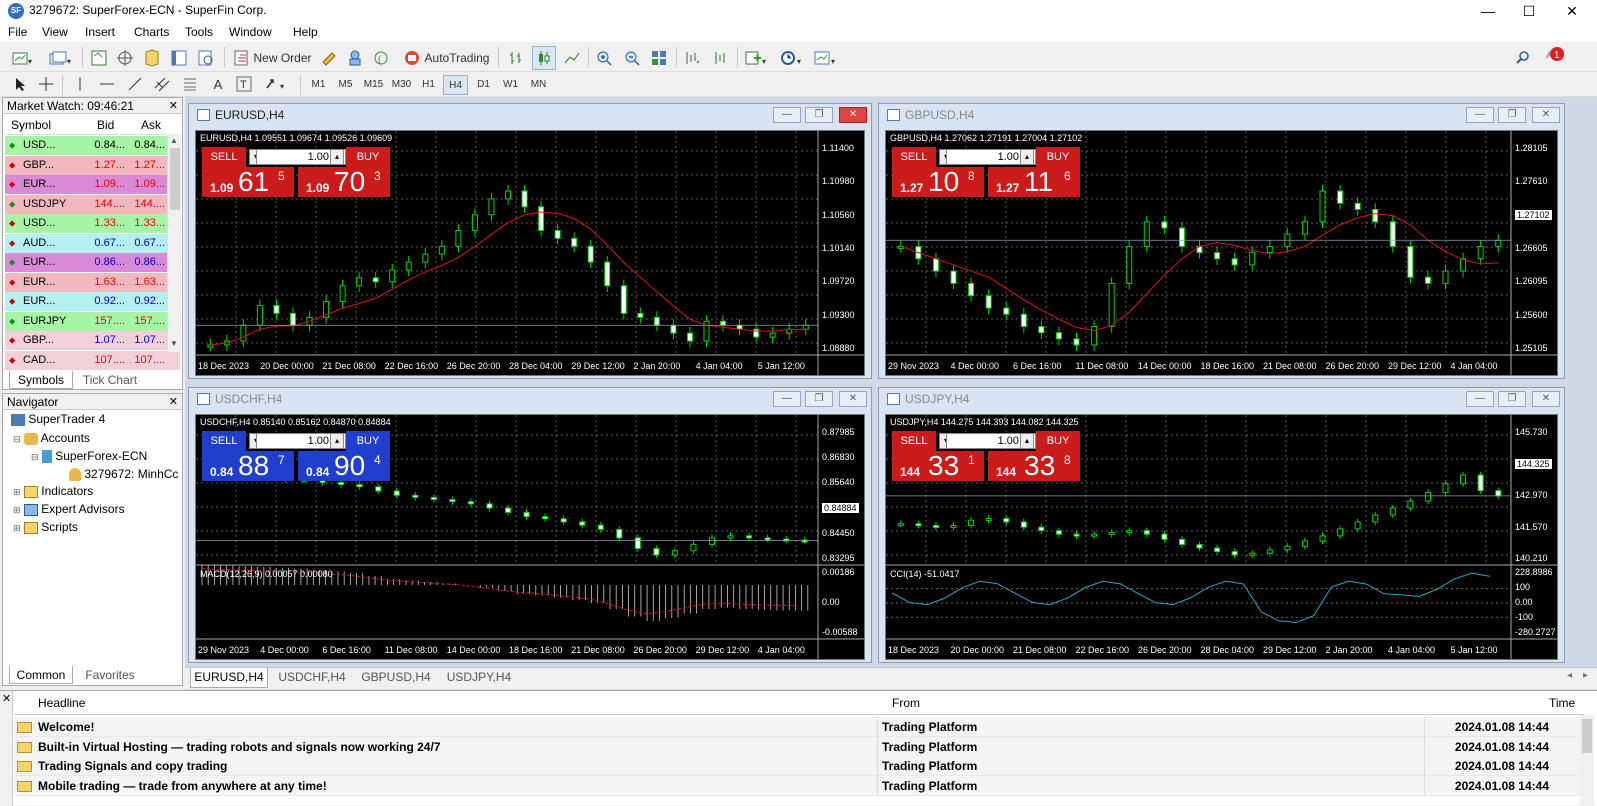 The width and height of the screenshot is (1597, 806). What do you see at coordinates (516, 58) in the screenshot?
I see `bar-chart-icon` at bounding box center [516, 58].